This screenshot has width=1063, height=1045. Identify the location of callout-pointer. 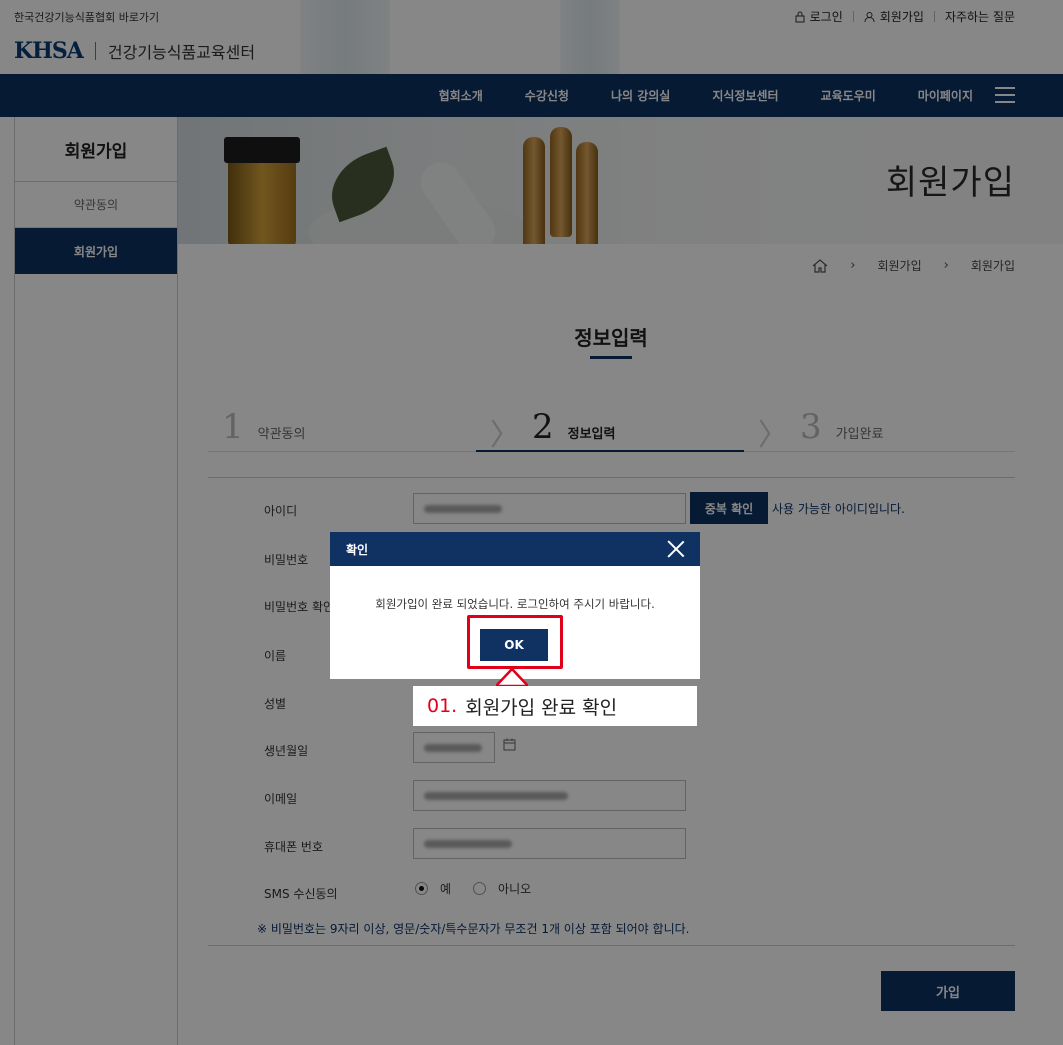
(512, 677).